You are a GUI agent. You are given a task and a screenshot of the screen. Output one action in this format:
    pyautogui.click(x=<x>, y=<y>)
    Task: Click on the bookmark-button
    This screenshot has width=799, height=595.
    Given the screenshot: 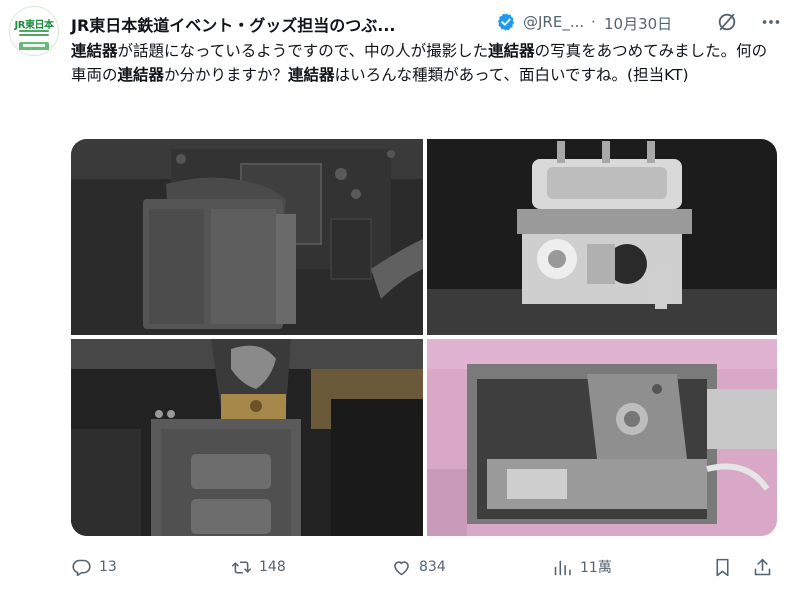 What is the action you would take?
    pyautogui.click(x=722, y=567)
    